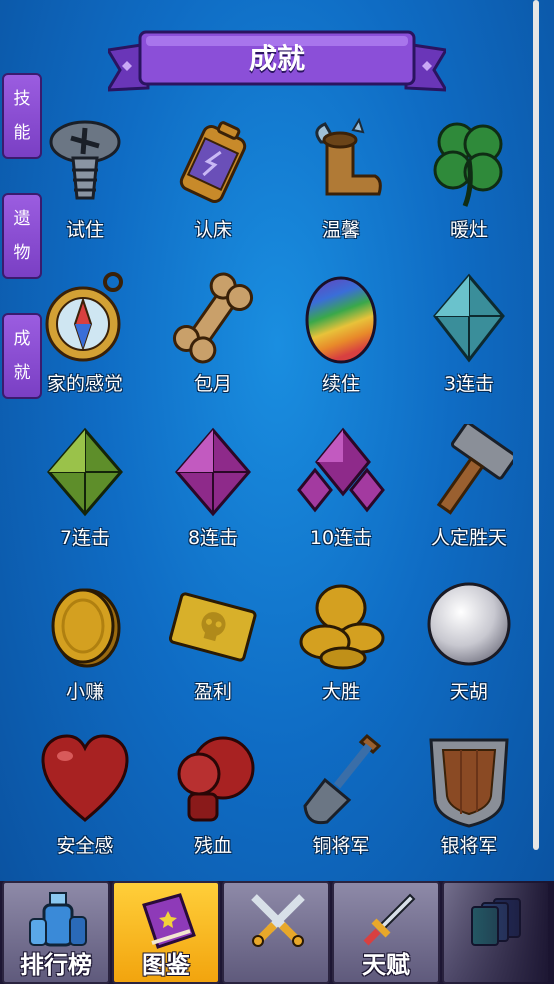 This screenshot has height=984, width=554. Describe the element at coordinates (341, 320) in the screenshot. I see `rainbow-egg-icon` at that location.